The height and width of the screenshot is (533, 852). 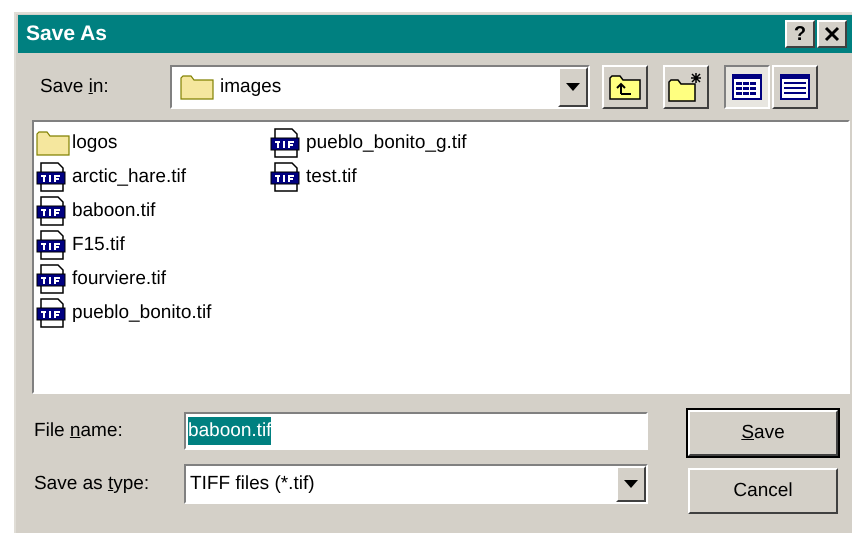 I want to click on list-view-icon, so click(x=747, y=87).